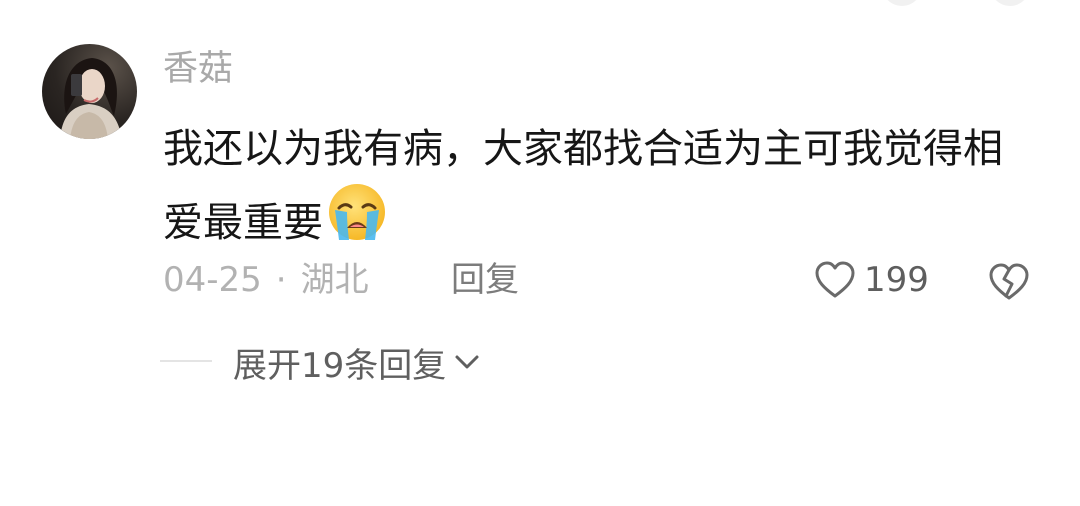 This screenshot has height=506, width=1080. What do you see at coordinates (212, 280) in the screenshot?
I see `comment-date: 04-25` at bounding box center [212, 280].